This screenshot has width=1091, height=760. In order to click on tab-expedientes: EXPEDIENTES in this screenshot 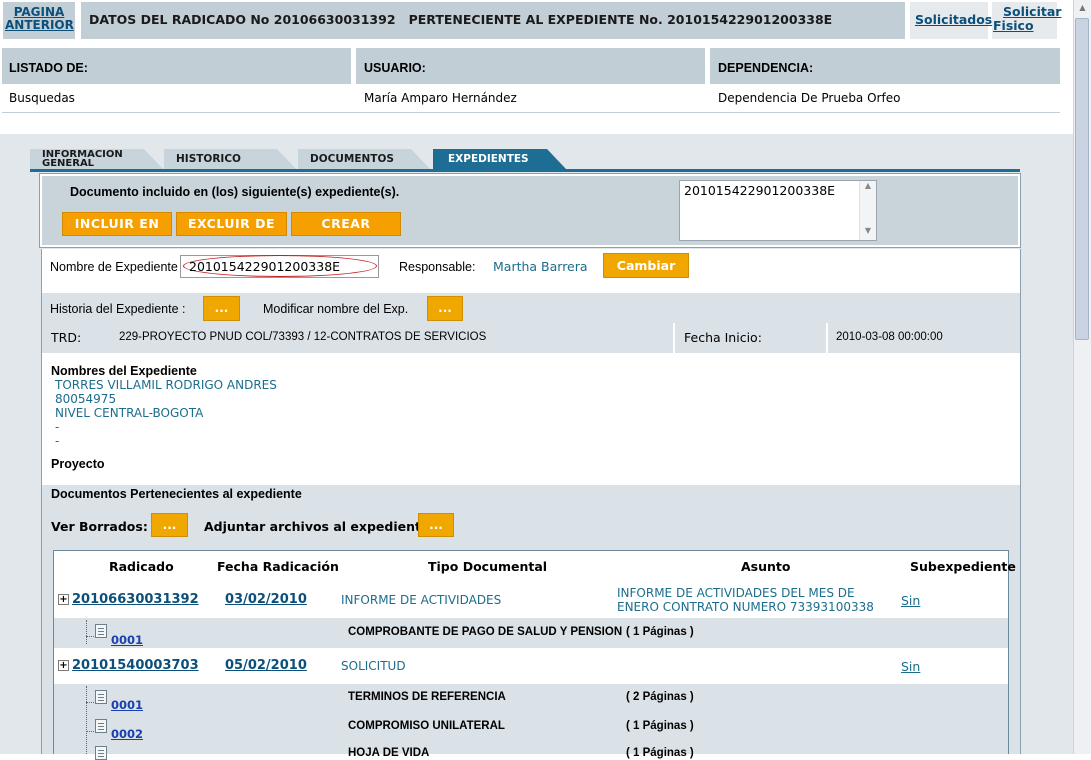, I will do `click(499, 159)`.